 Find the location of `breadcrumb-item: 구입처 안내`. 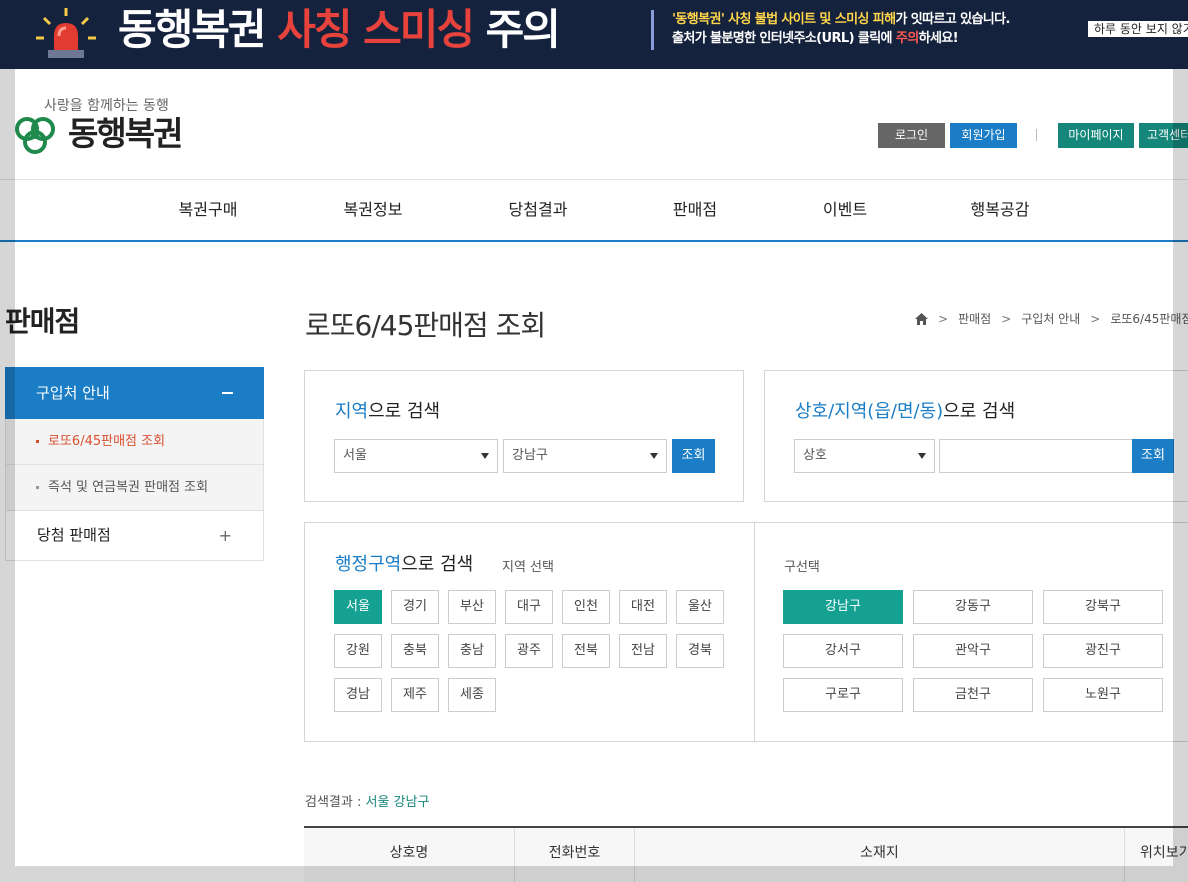

breadcrumb-item: 구입처 안내 is located at coordinates (1050, 318).